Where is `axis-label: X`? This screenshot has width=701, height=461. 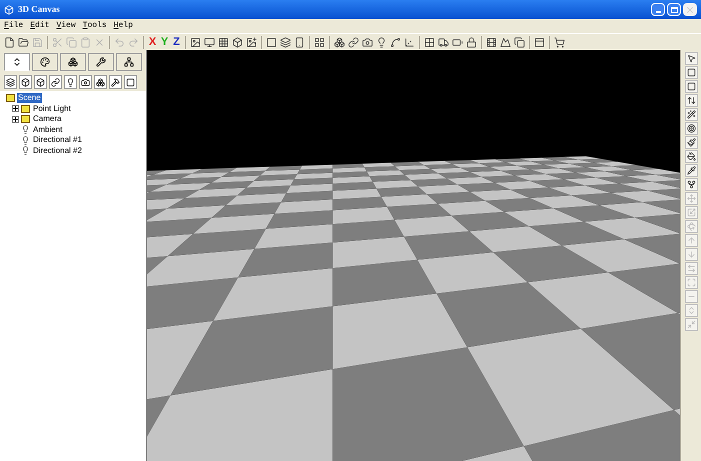
axis-label: X is located at coordinates (152, 42).